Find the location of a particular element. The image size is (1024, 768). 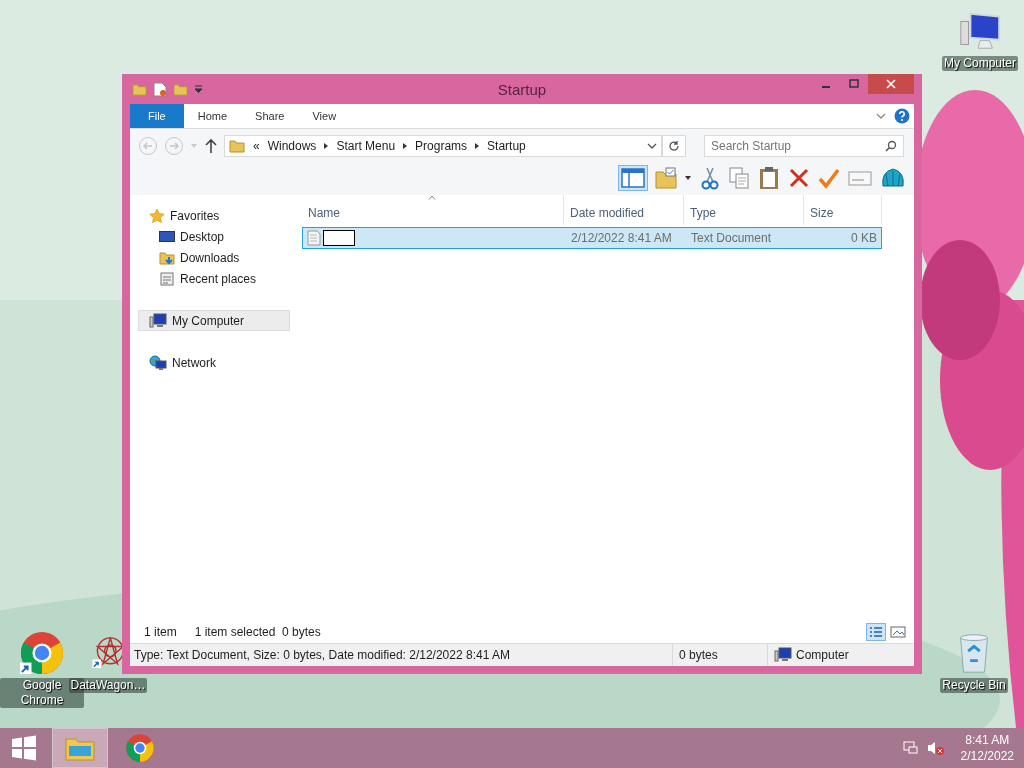

overflow-chevron: « is located at coordinates (256, 146).